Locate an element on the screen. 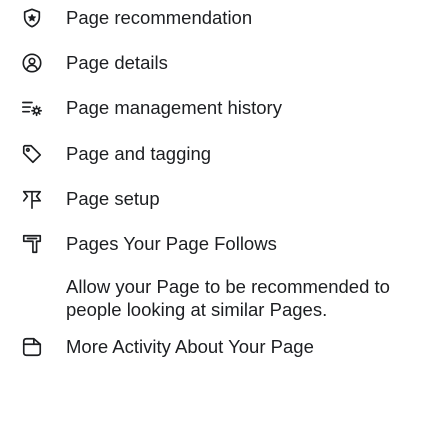 This screenshot has height=440, width=440. menu-item-page-setup: Page setup is located at coordinates (220, 199).